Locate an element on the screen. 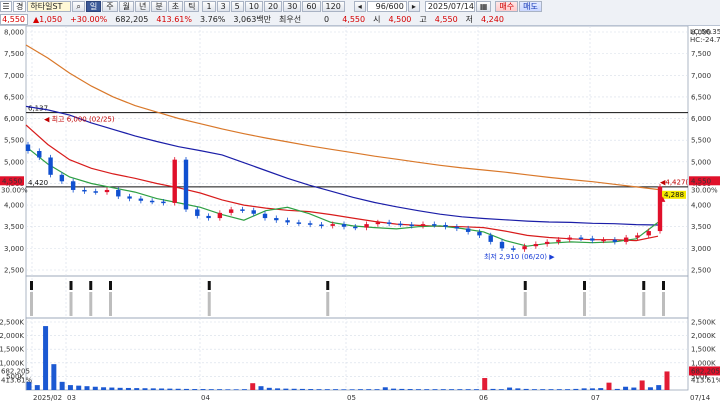 Image resolution: width=720 pixels, height=404 pixels. period-button-3: 년 is located at coordinates (142, 6).